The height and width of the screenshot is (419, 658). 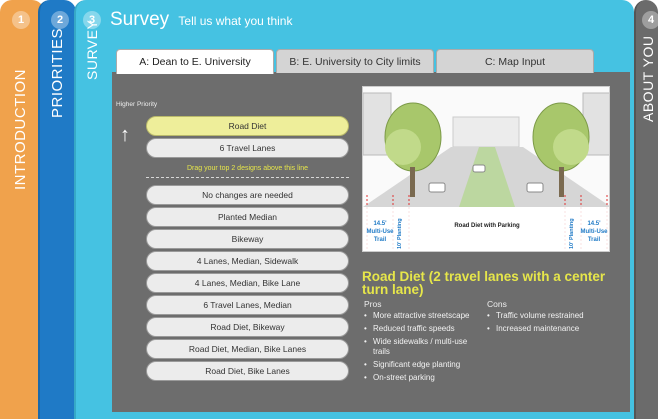 I want to click on survey-subtitle: Tell us what you think, so click(x=235, y=21).